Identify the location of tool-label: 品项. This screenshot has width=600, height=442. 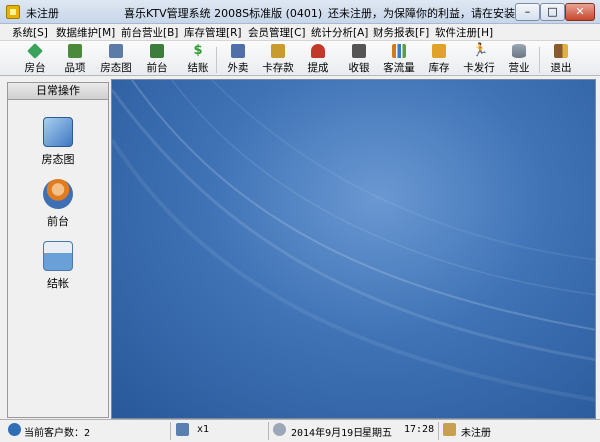
(75, 68).